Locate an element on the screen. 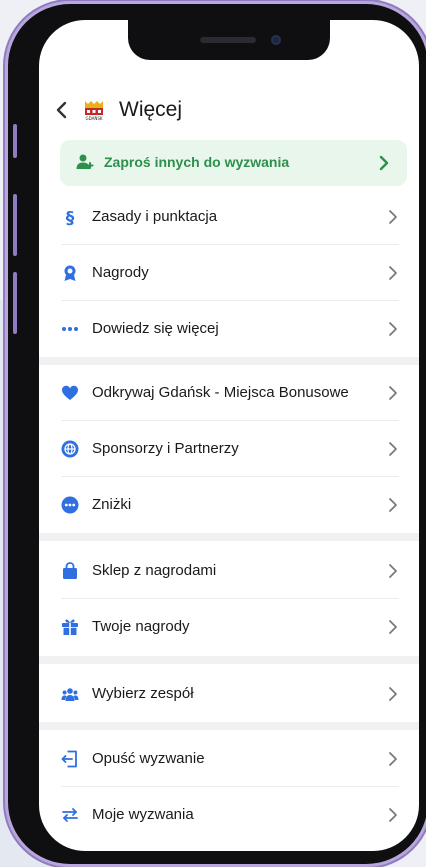 Image resolution: width=426 pixels, height=867 pixels. speaker is located at coordinates (228, 40).